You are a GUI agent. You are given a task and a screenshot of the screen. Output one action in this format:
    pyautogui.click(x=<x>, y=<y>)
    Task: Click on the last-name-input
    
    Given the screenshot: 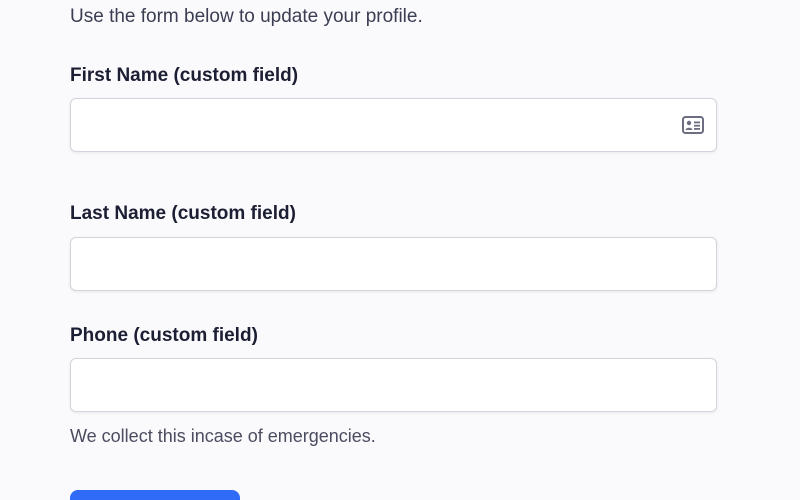 What is the action you would take?
    pyautogui.click(x=393, y=264)
    